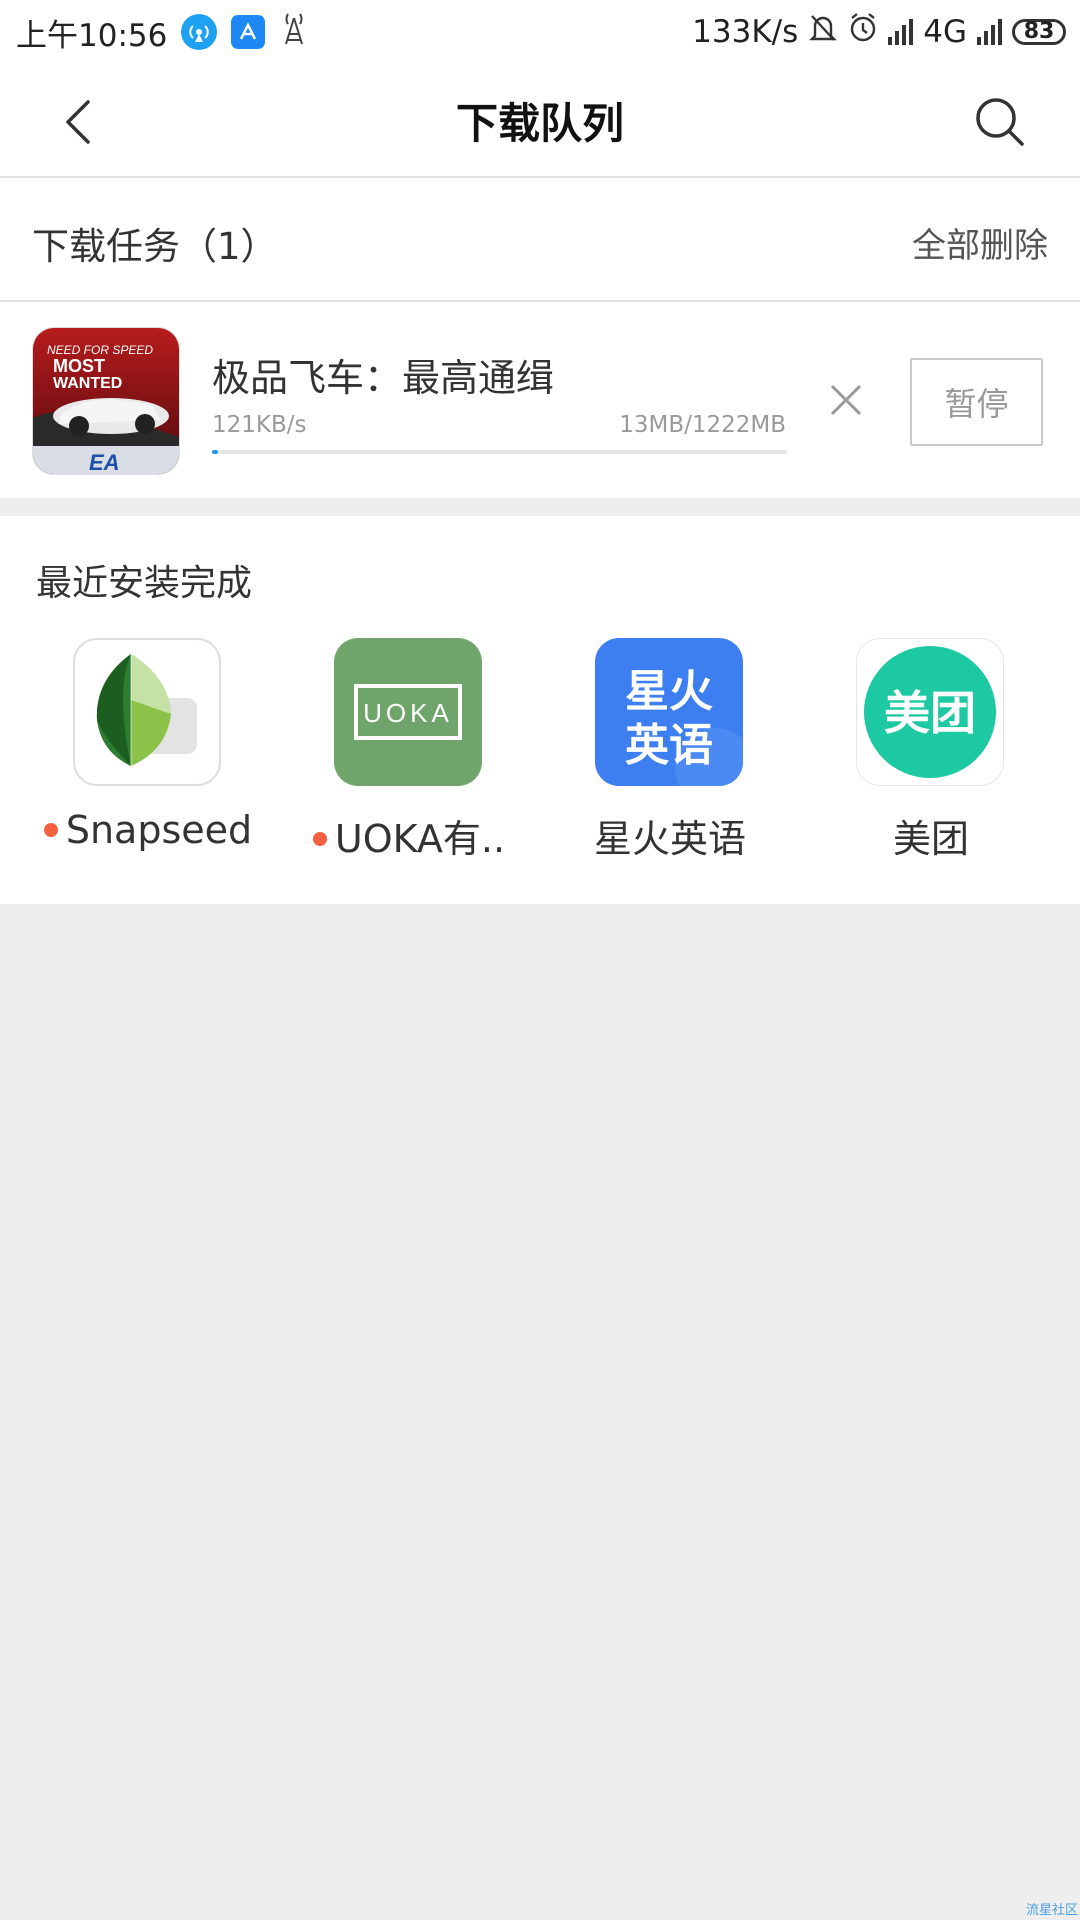  I want to click on uoka-icon: UOKA, so click(408, 712).